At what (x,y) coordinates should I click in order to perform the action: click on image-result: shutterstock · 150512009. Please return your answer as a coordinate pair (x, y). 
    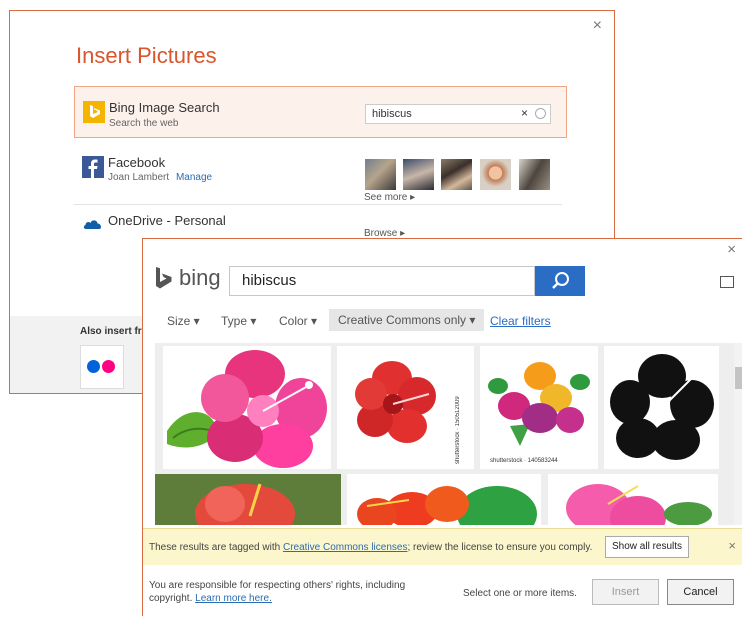
    Looking at the image, I should click on (405, 407).